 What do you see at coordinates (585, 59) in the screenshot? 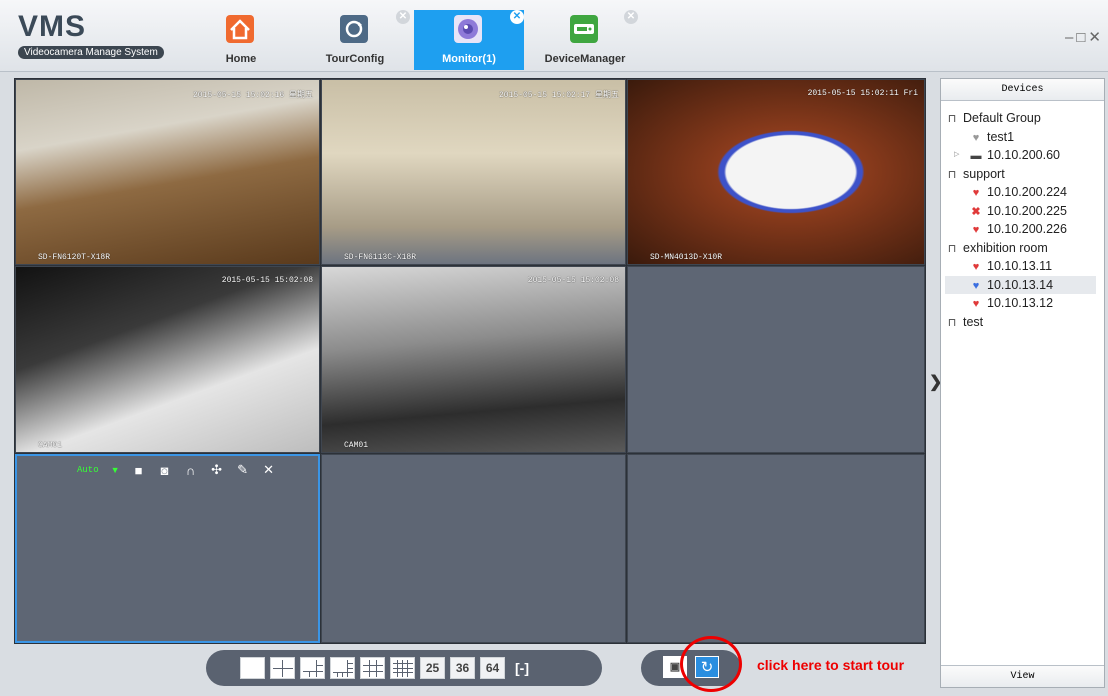
I see `tab-devicemanager-label: DeviceManager` at bounding box center [585, 59].